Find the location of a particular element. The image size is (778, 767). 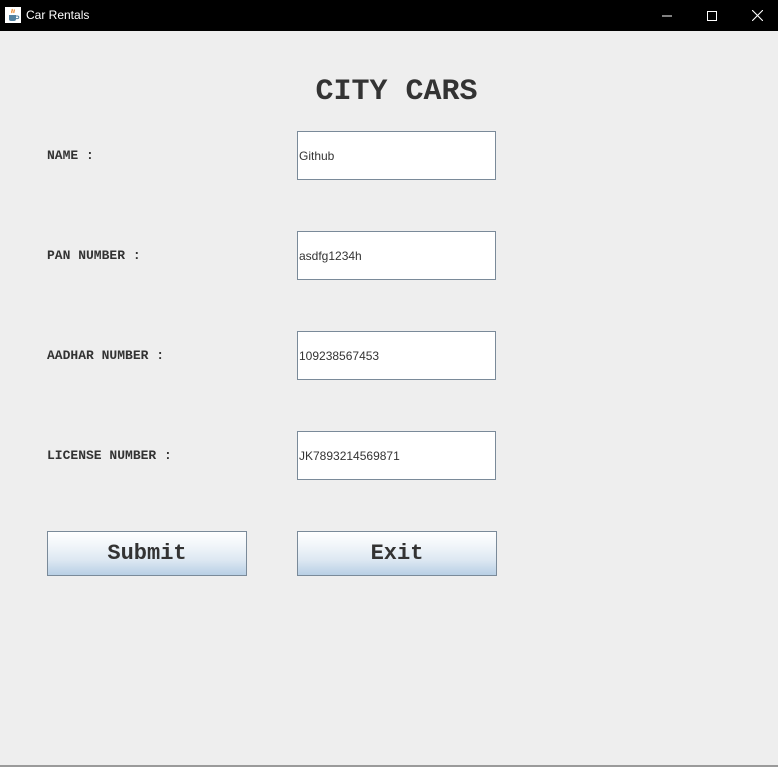

close-icon is located at coordinates (757, 15).